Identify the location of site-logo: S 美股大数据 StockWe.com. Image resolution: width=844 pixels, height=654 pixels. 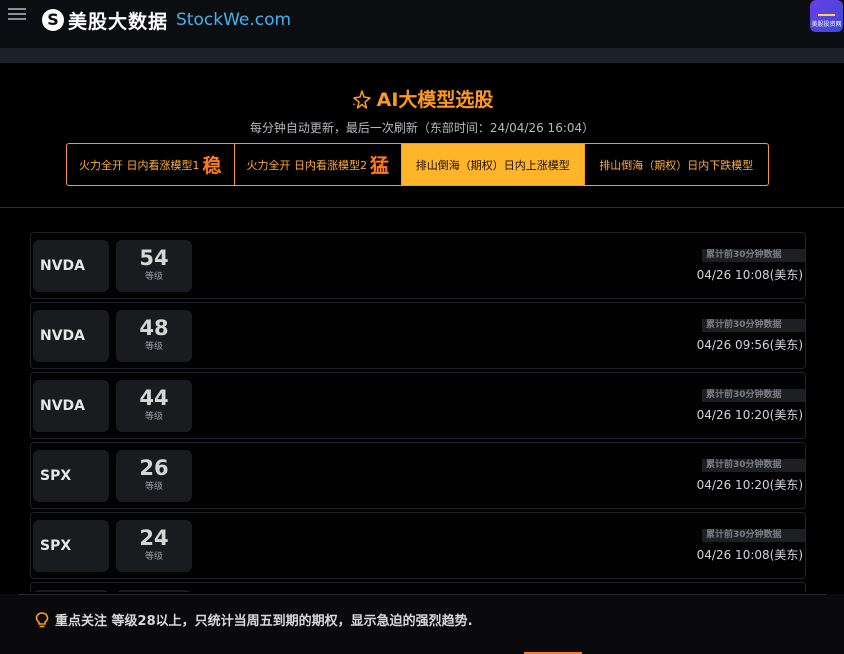
(166, 20).